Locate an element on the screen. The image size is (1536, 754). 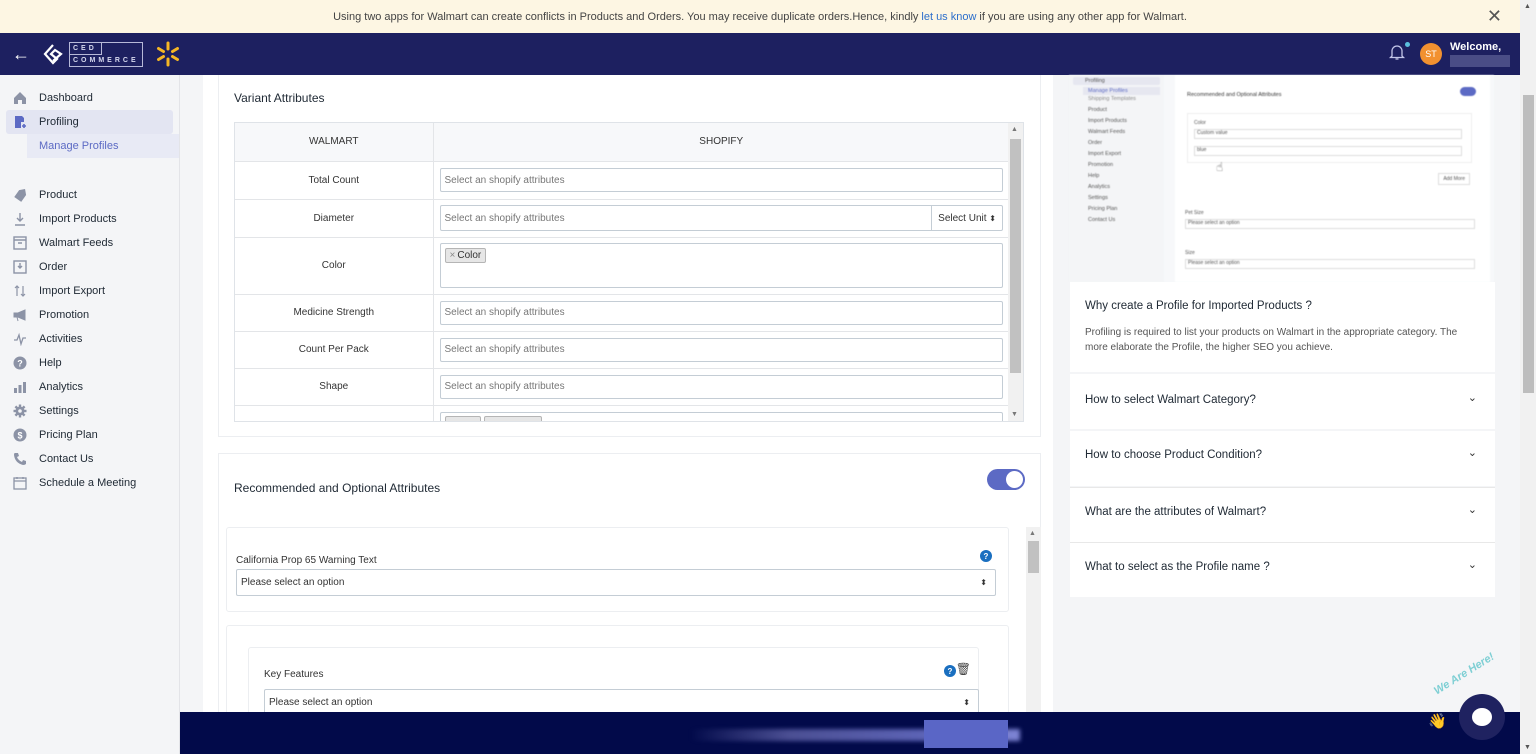
sidebar-item-label: Help is located at coordinates (50, 363).